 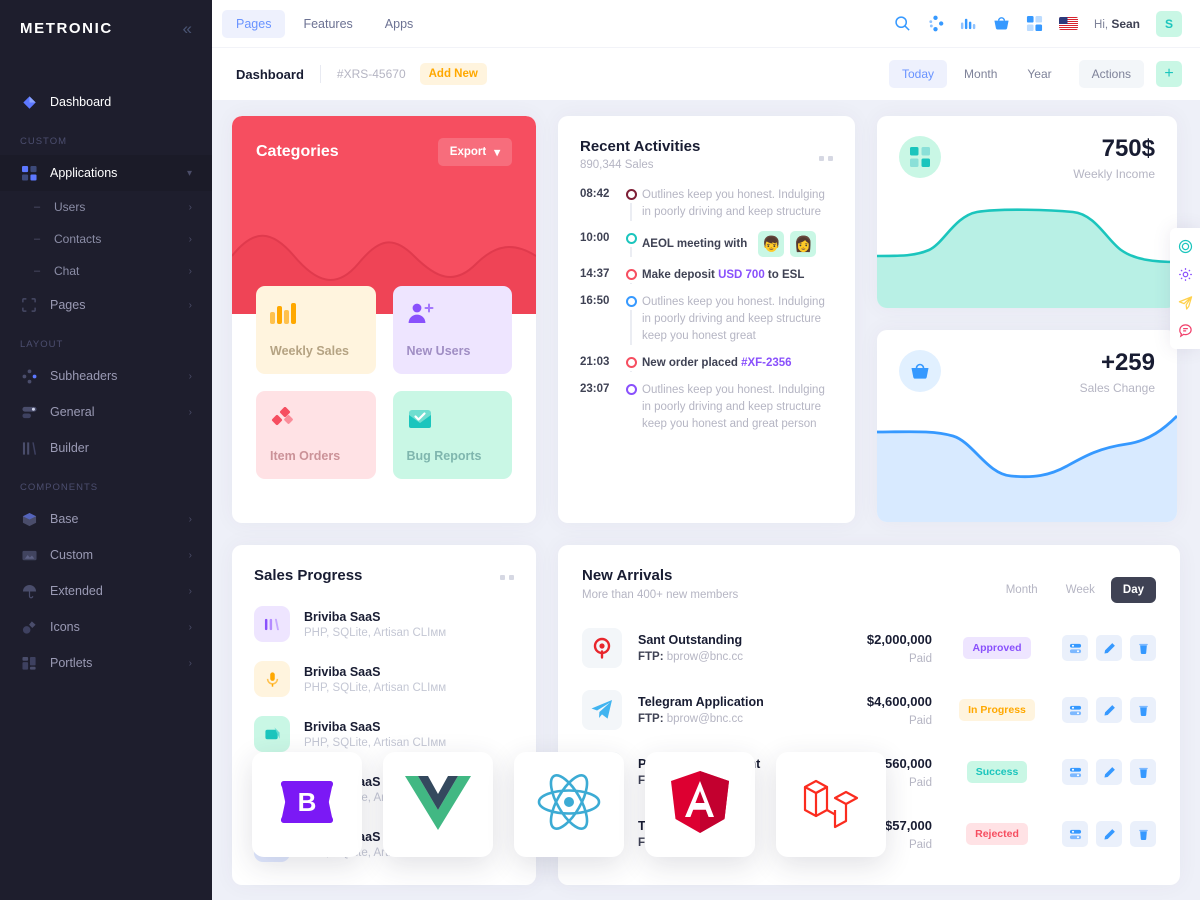 What do you see at coordinates (706, 23) in the screenshot?
I see `topbar: Pages Features Apps Hi, Sean S` at bounding box center [706, 23].